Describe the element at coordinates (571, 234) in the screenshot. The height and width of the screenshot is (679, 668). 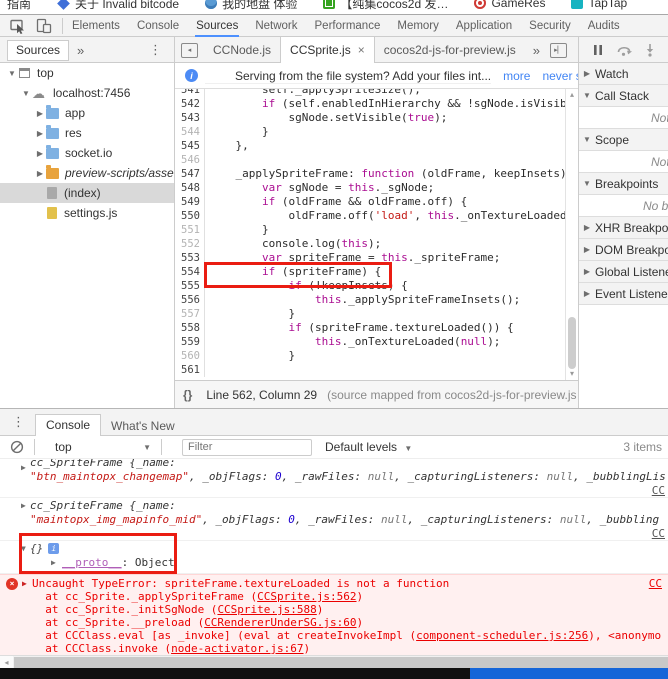
I see `editor-vertical-scrollbar: ▴ ▾` at that location.